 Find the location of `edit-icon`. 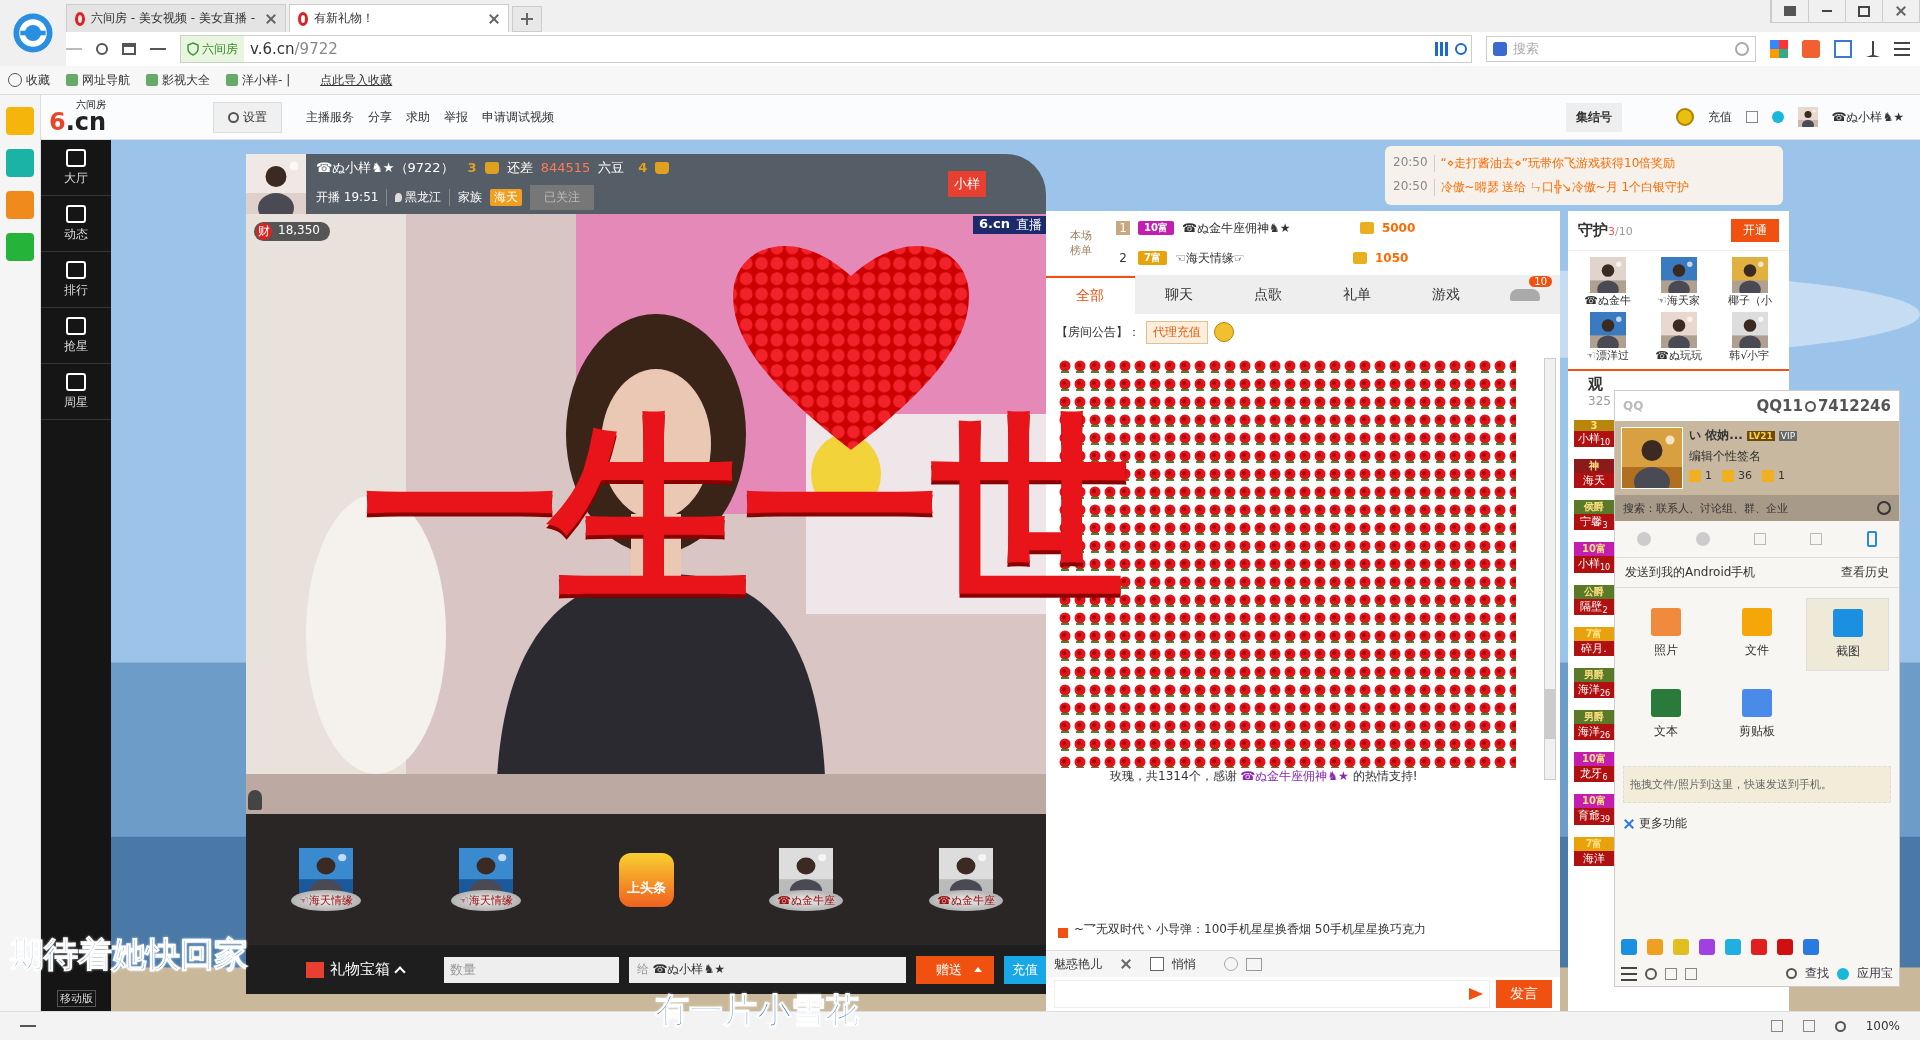

edit-icon is located at coordinates (1751, 117).